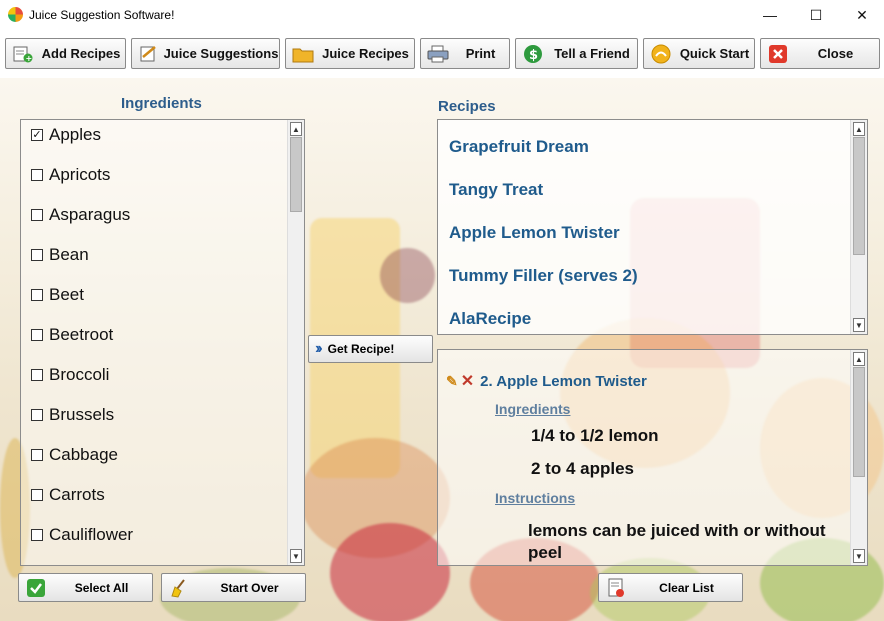 Image resolution: width=884 pixels, height=621 pixels. I want to click on window-close-button: ✕, so click(861, 15).